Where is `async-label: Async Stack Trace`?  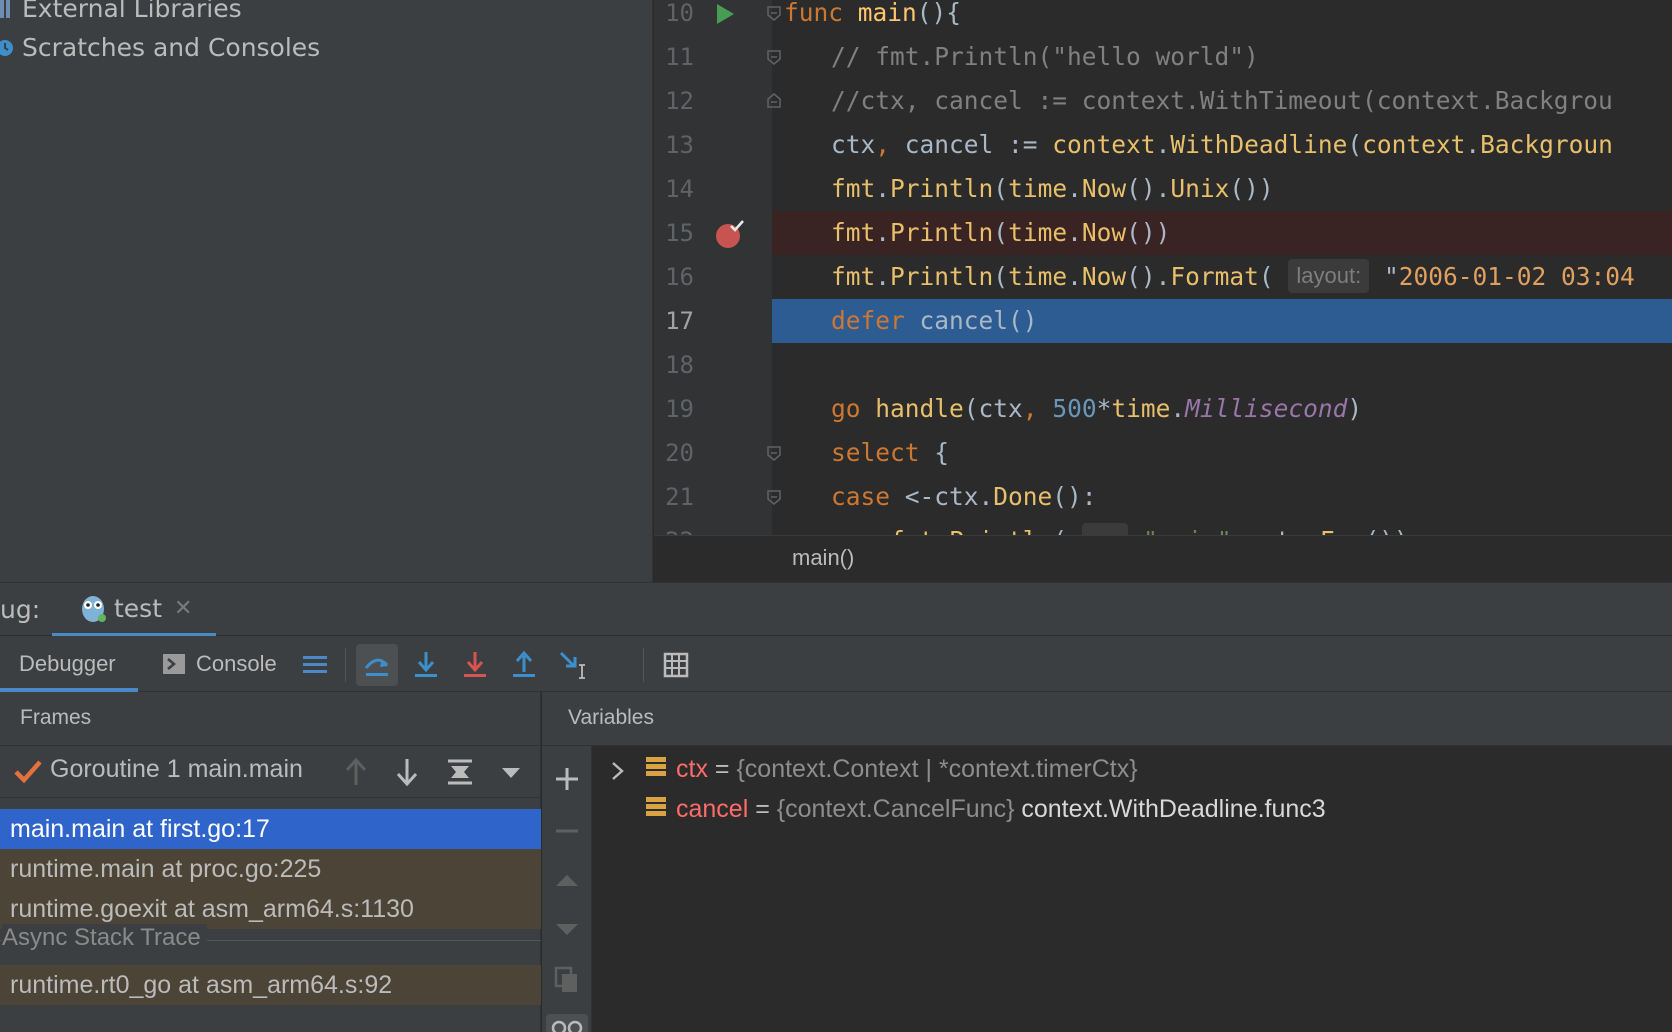
async-label: Async Stack Trace is located at coordinates (104, 938).